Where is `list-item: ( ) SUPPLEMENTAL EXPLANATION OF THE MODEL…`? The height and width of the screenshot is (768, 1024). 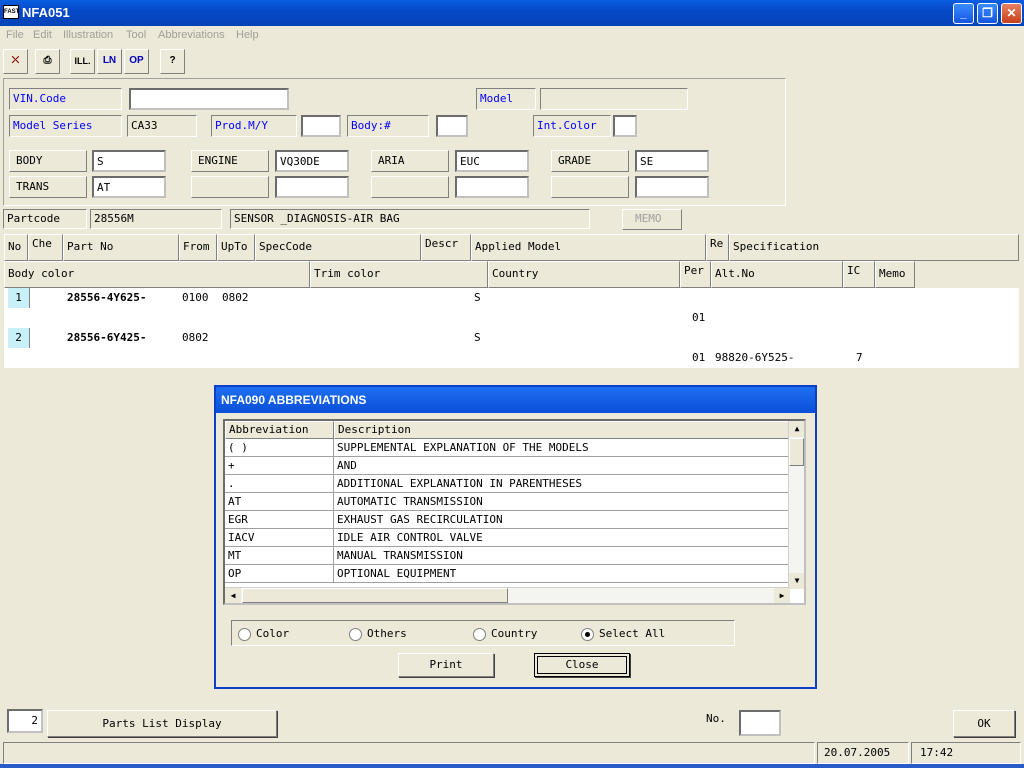
list-item: ( ) SUPPLEMENTAL EXPLANATION OF THE MODEL… is located at coordinates (507, 448).